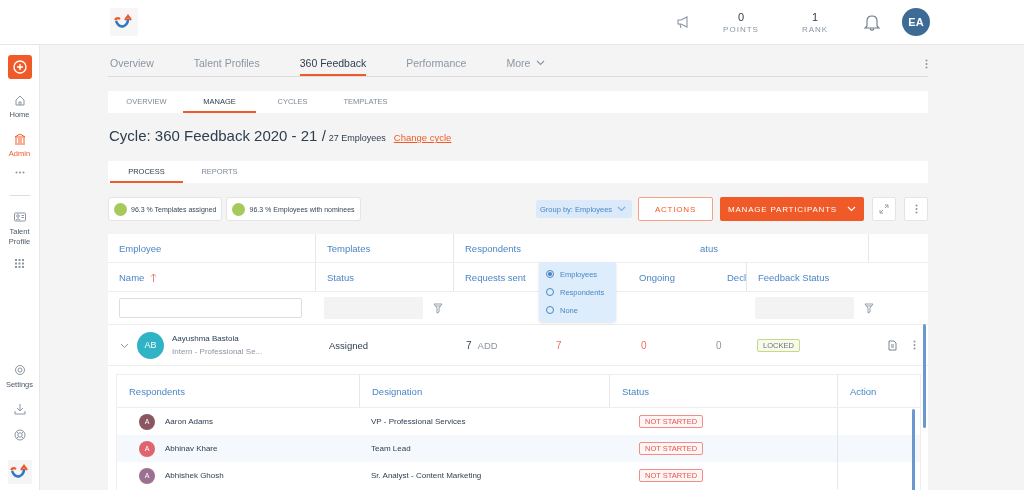  Describe the element at coordinates (19, 409) in the screenshot. I see `download-icon` at that location.